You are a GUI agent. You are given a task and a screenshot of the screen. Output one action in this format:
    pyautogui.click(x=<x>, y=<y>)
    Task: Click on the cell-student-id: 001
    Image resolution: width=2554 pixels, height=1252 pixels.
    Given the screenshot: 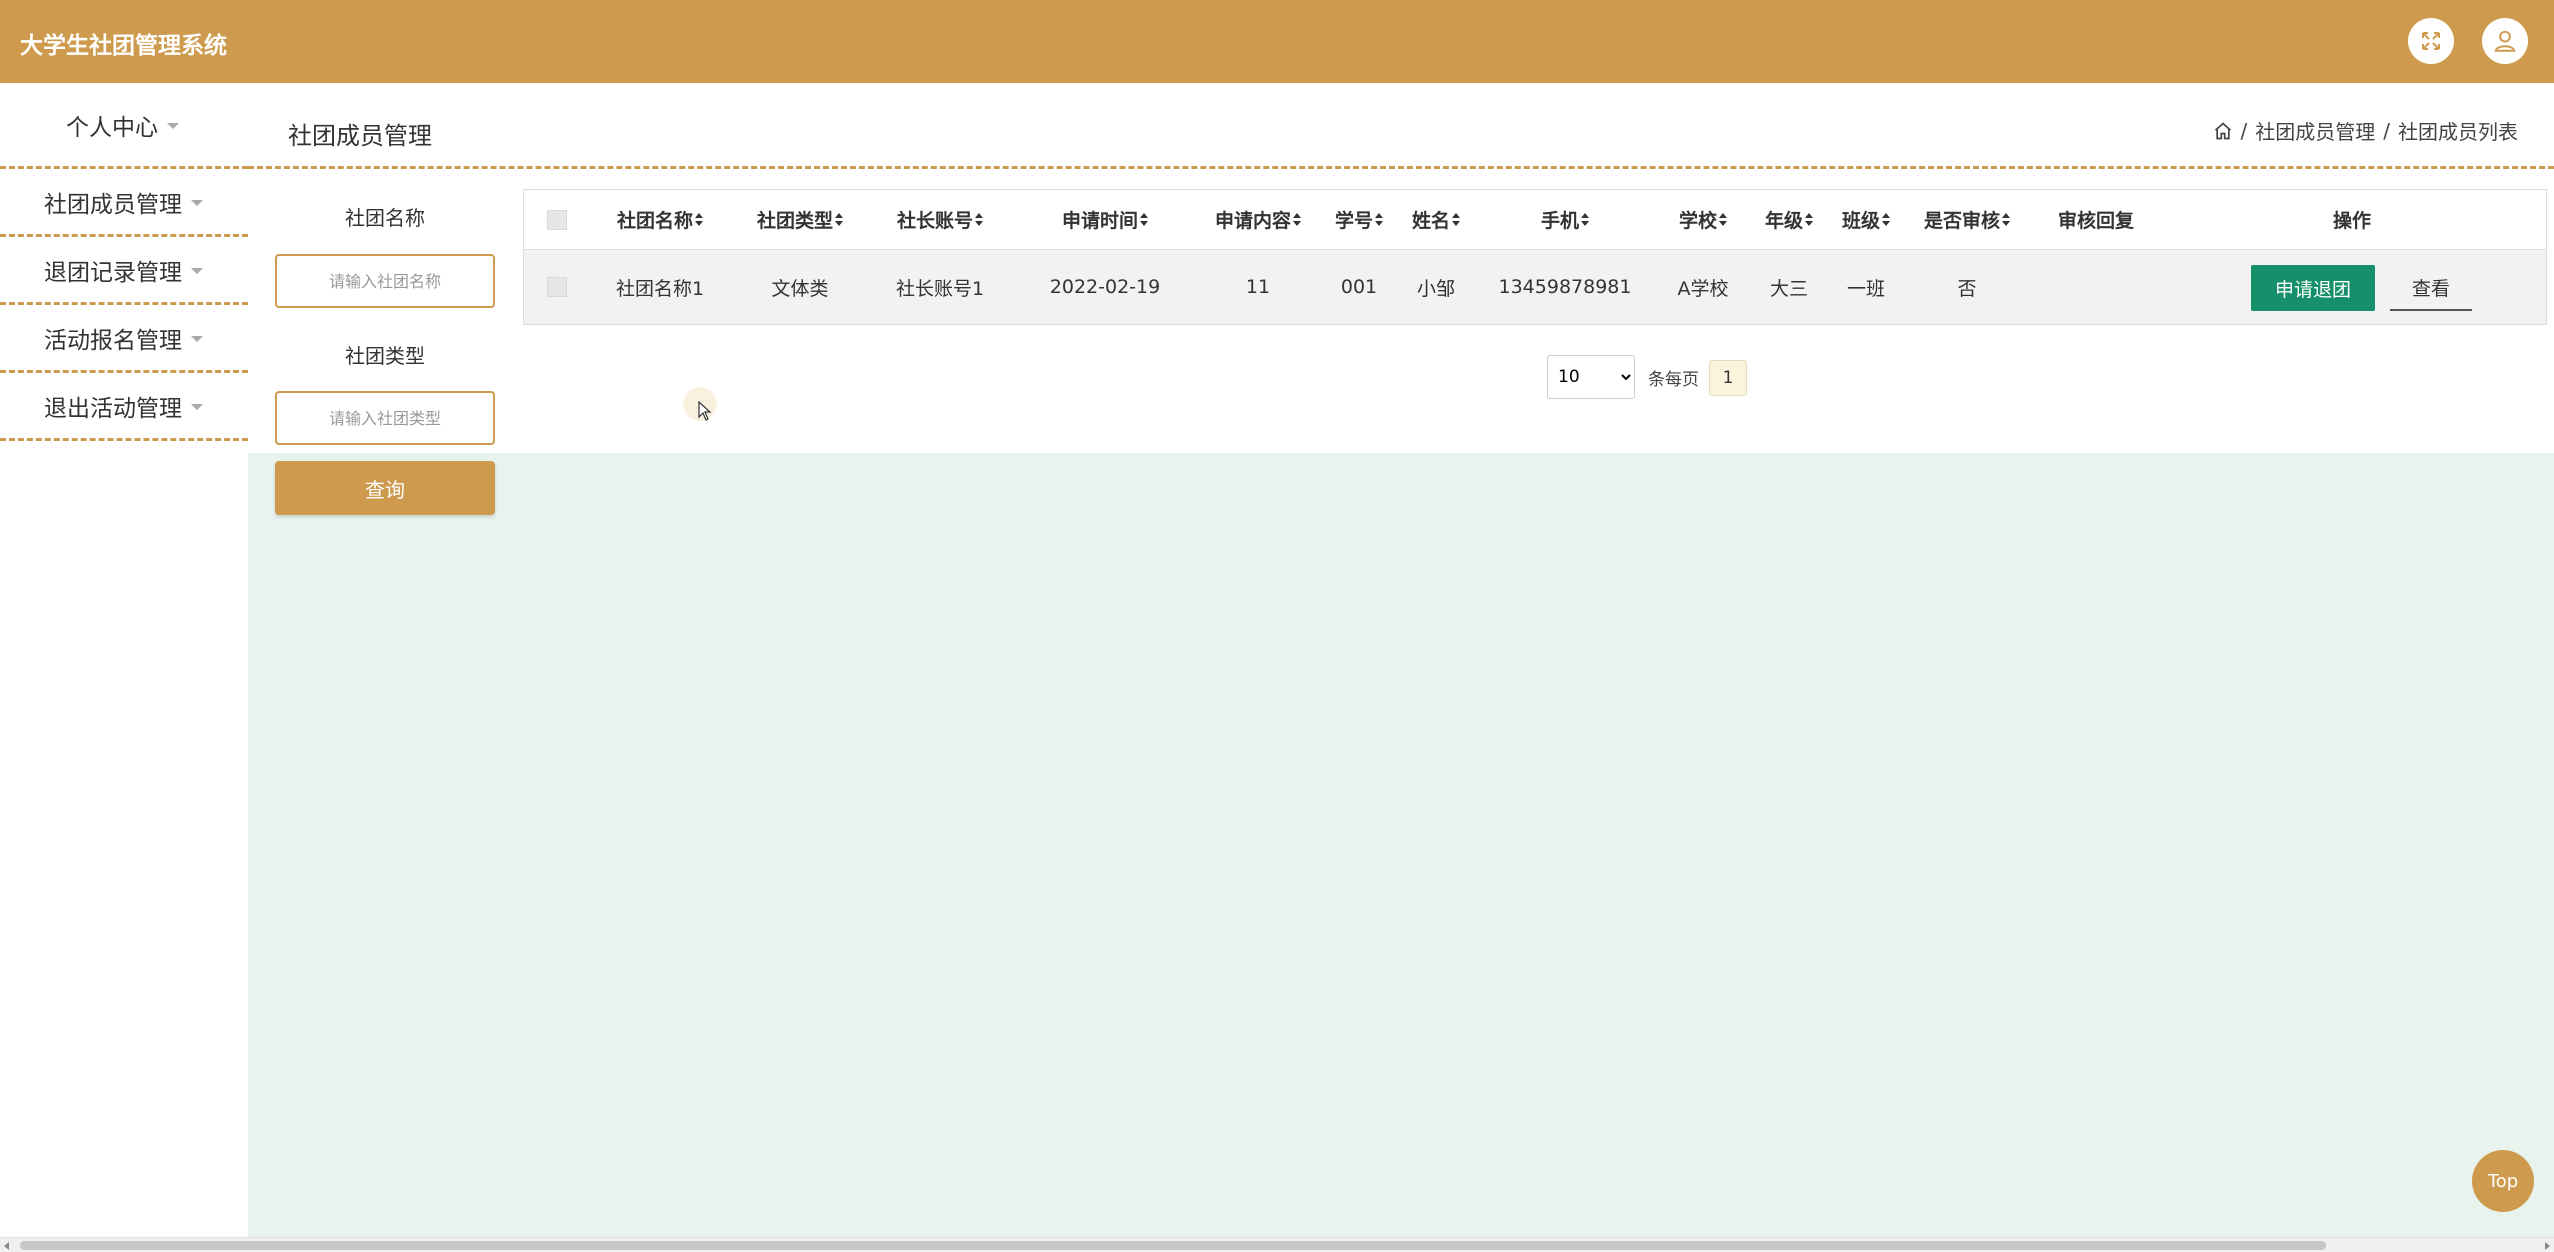 What is the action you would take?
    pyautogui.click(x=1359, y=287)
    